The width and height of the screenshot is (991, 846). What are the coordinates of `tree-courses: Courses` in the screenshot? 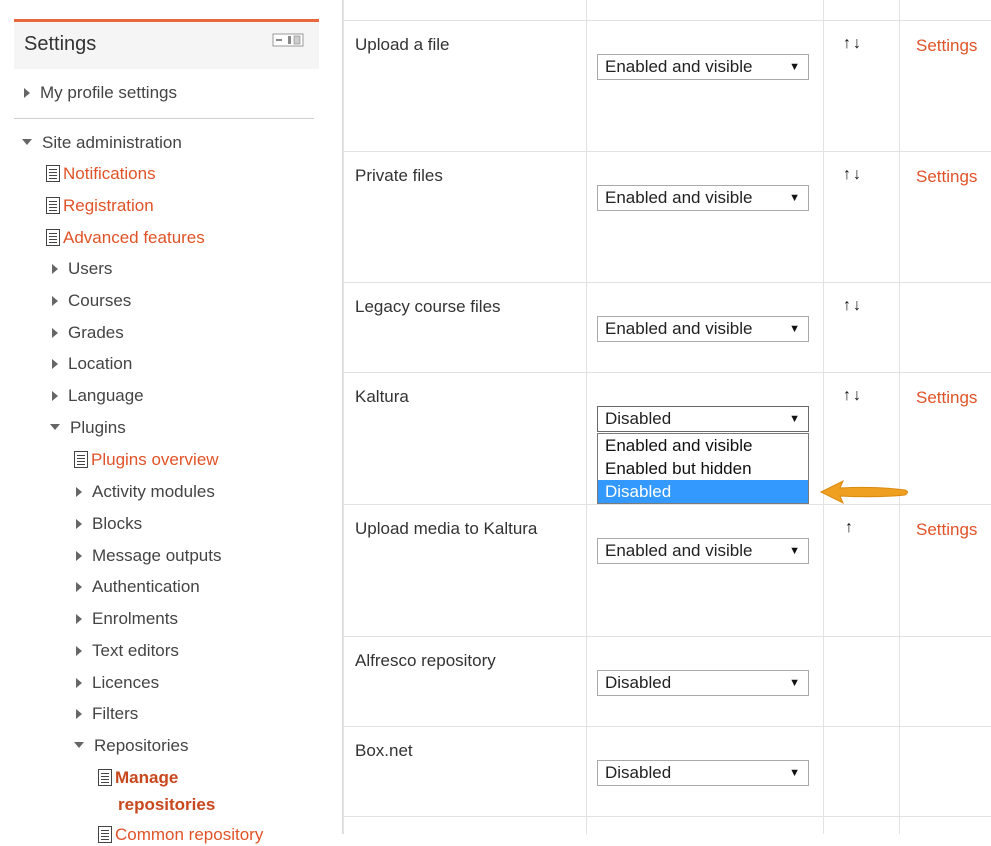 It's located at (91, 301).